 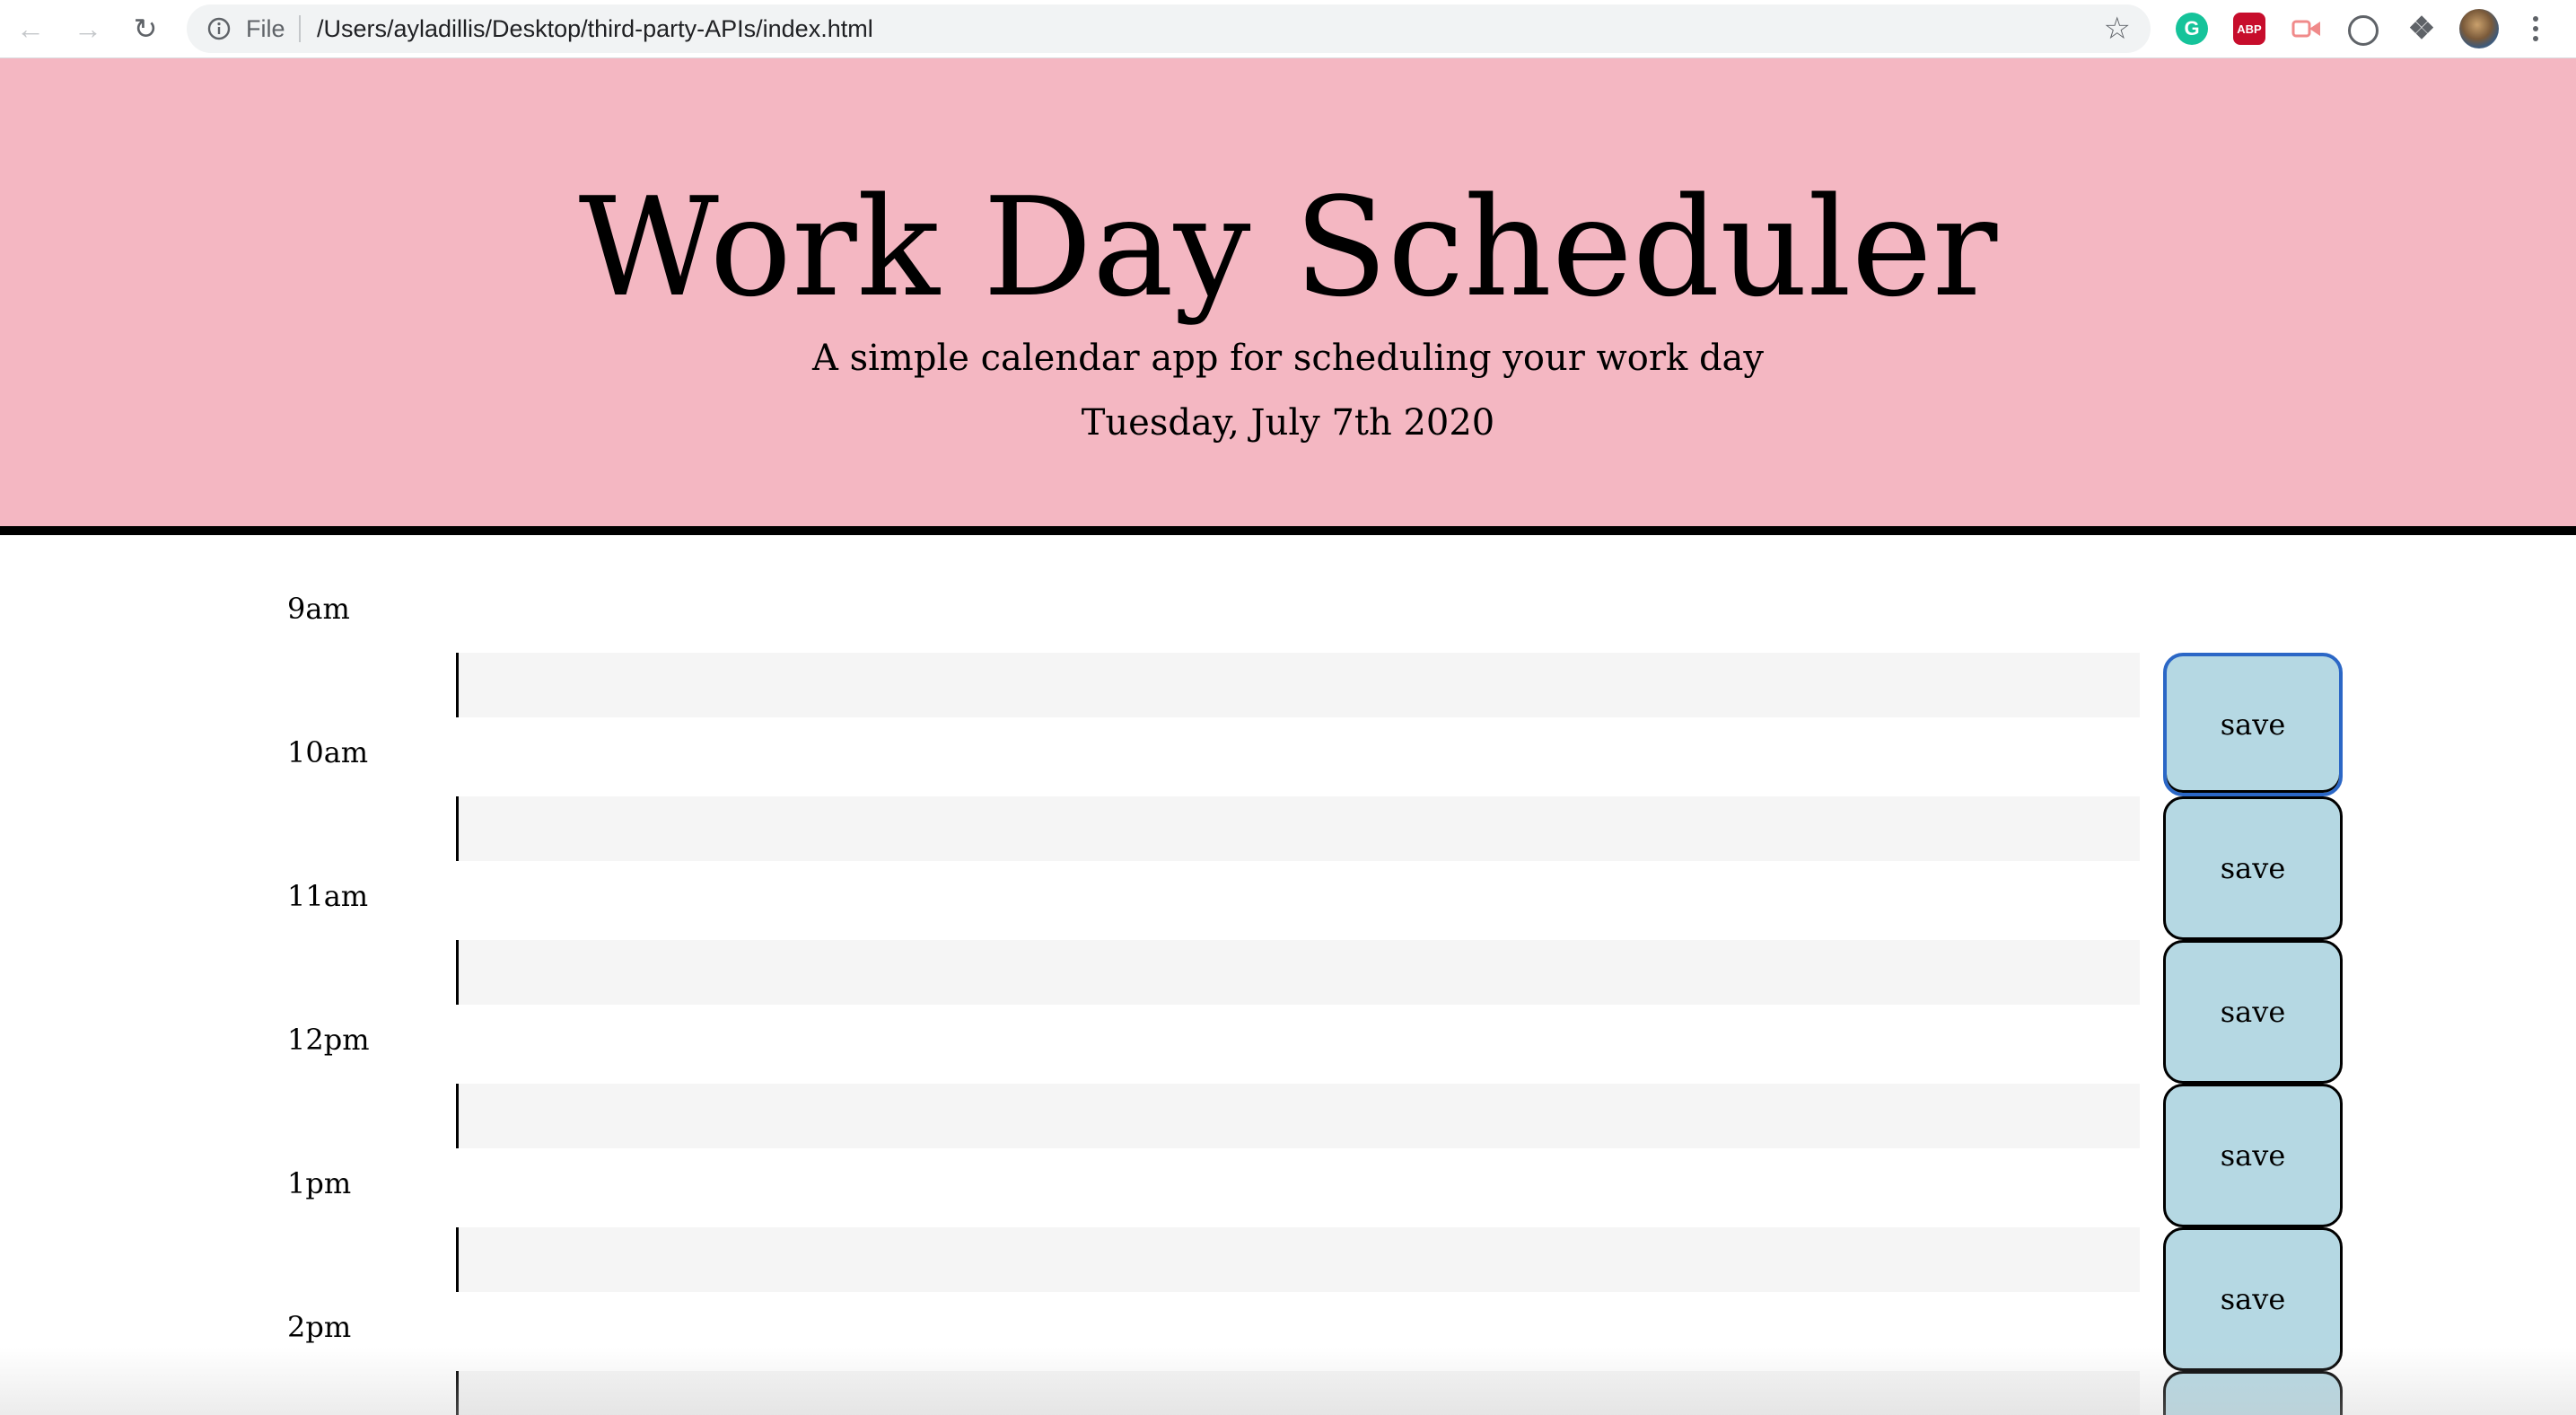 I want to click on omnibox-divider, so click(x=300, y=28).